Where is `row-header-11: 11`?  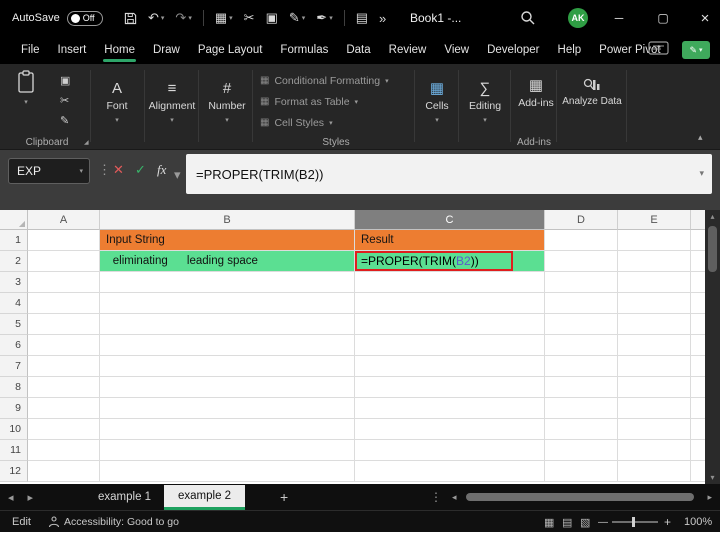
row-header-11: 11 is located at coordinates (14, 450).